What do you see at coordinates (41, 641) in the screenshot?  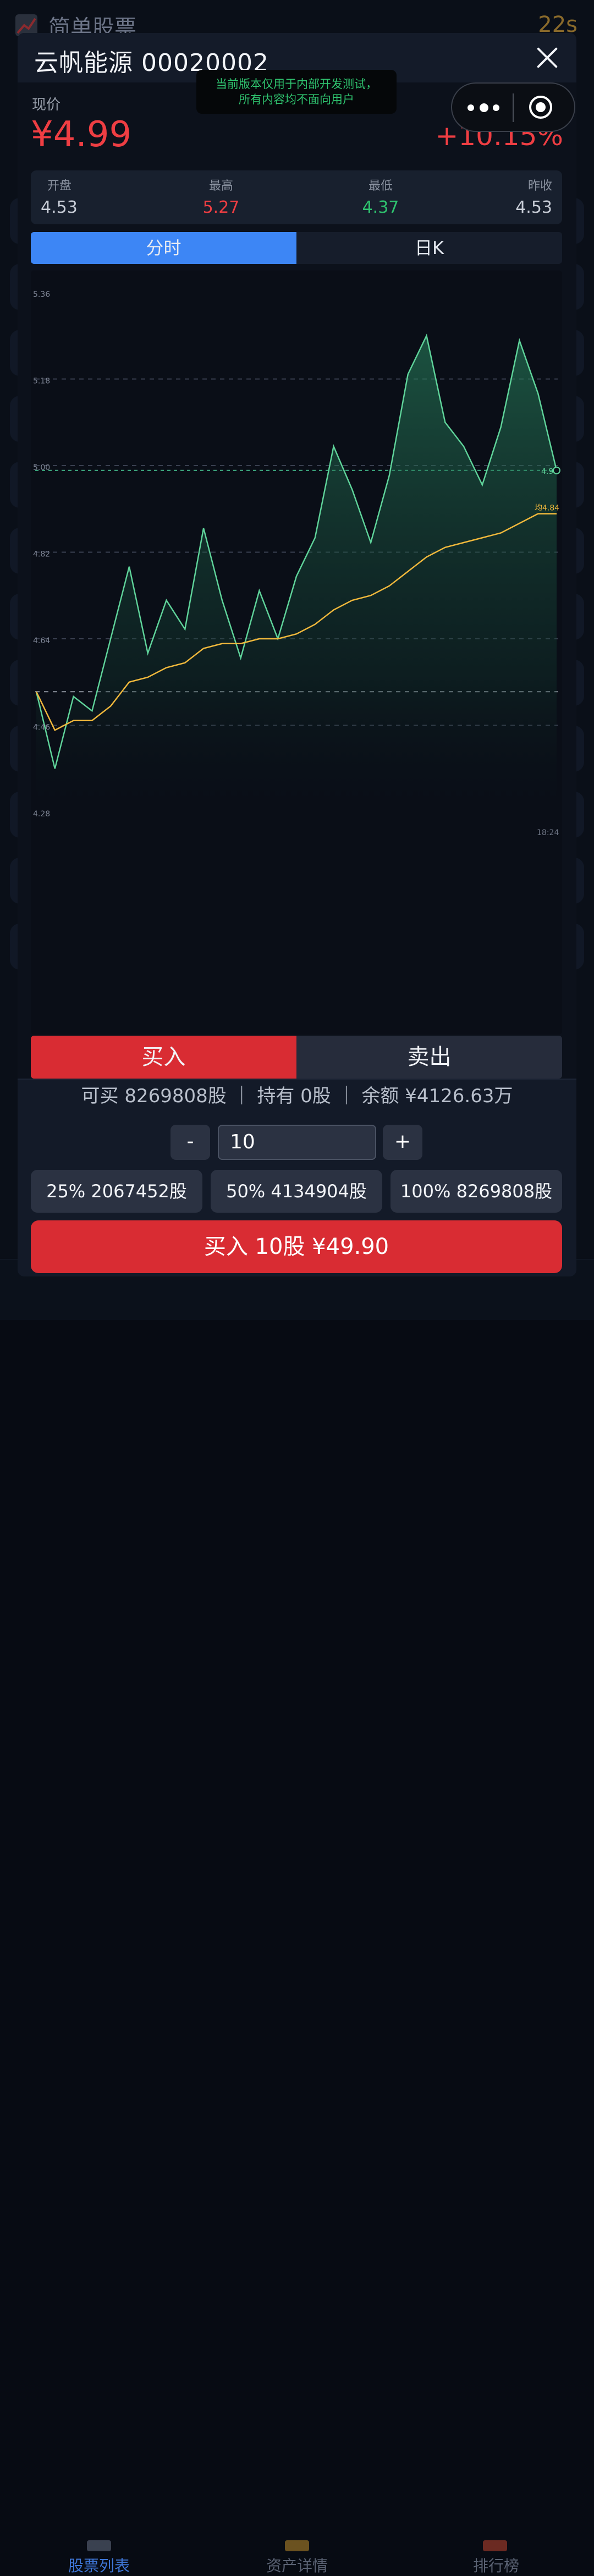 I see `y-tick-label: 4.64` at bounding box center [41, 641].